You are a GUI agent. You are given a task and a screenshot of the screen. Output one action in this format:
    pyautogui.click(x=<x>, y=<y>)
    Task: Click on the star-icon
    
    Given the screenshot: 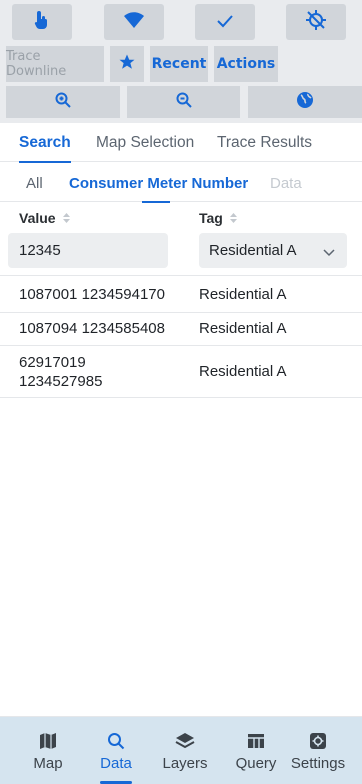 What is the action you would take?
    pyautogui.click(x=127, y=64)
    